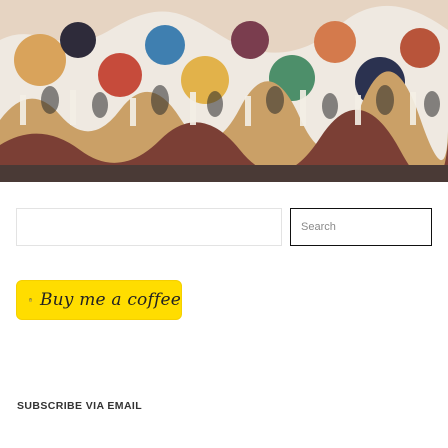 The image size is (448, 448). What do you see at coordinates (110, 300) in the screenshot?
I see `buy-me-a-coffee-label: Buy me a coffee` at bounding box center [110, 300].